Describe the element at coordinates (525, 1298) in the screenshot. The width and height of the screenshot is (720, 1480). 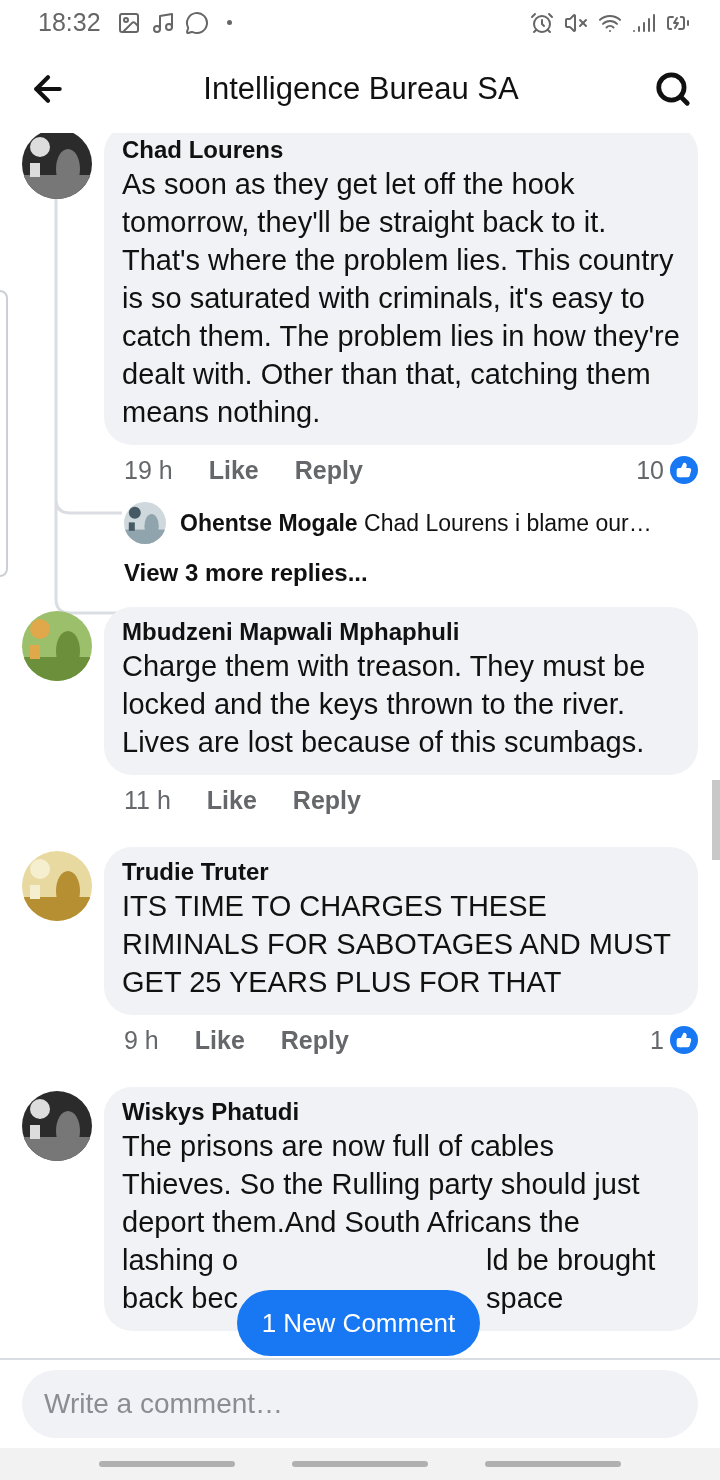
I see `comment-text: space` at that location.